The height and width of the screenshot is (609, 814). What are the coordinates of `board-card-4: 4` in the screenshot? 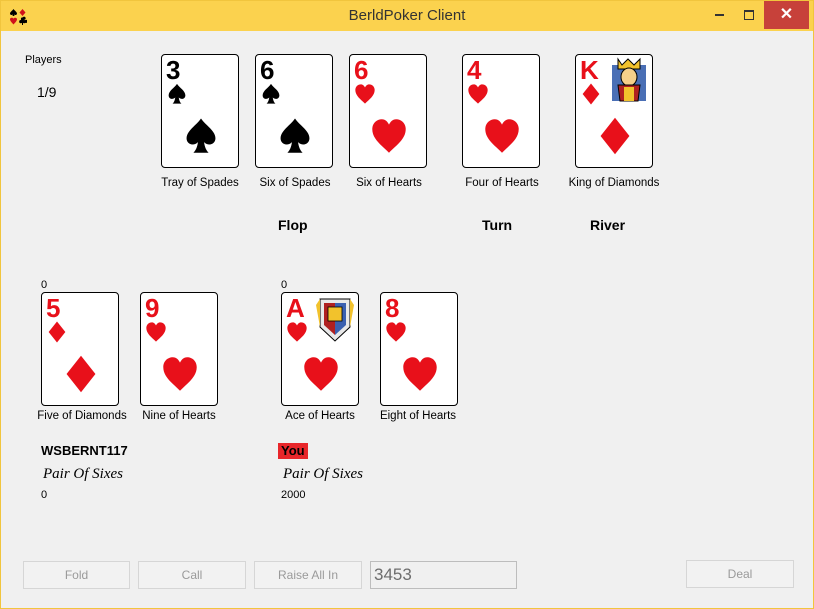 It's located at (501, 111).